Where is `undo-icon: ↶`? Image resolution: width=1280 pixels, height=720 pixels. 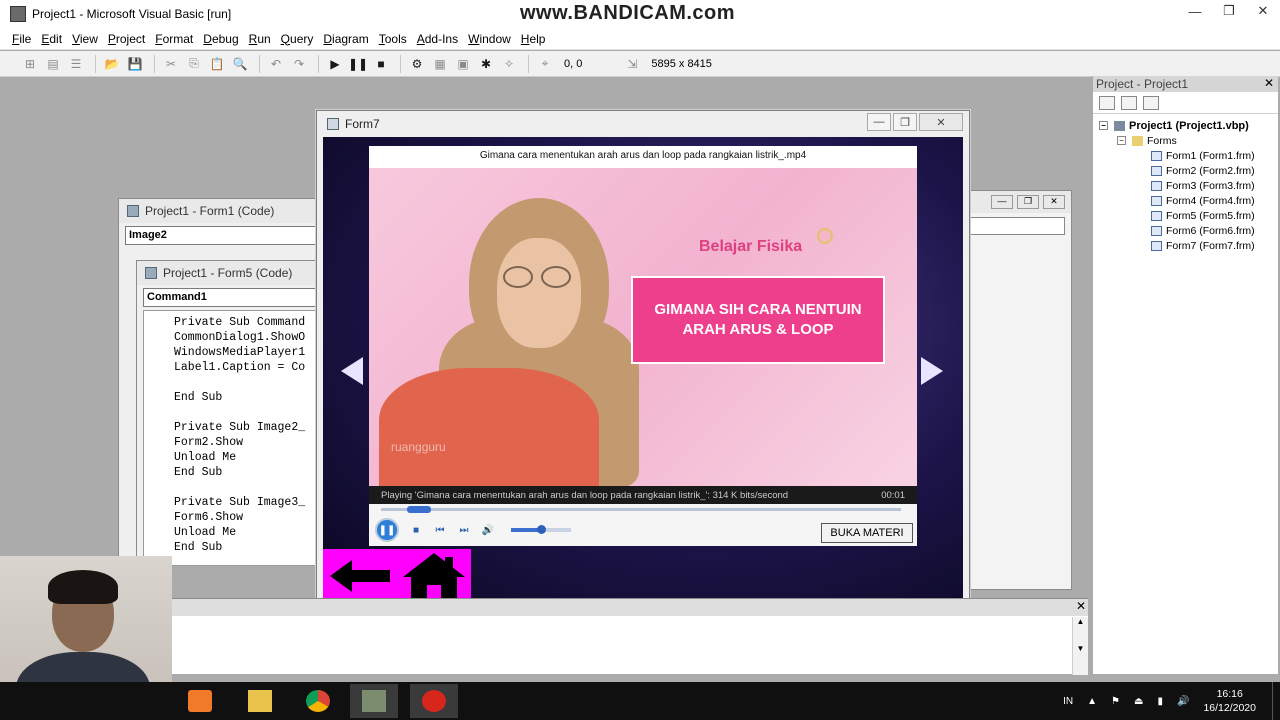
undo-icon: ↶ is located at coordinates (276, 64).